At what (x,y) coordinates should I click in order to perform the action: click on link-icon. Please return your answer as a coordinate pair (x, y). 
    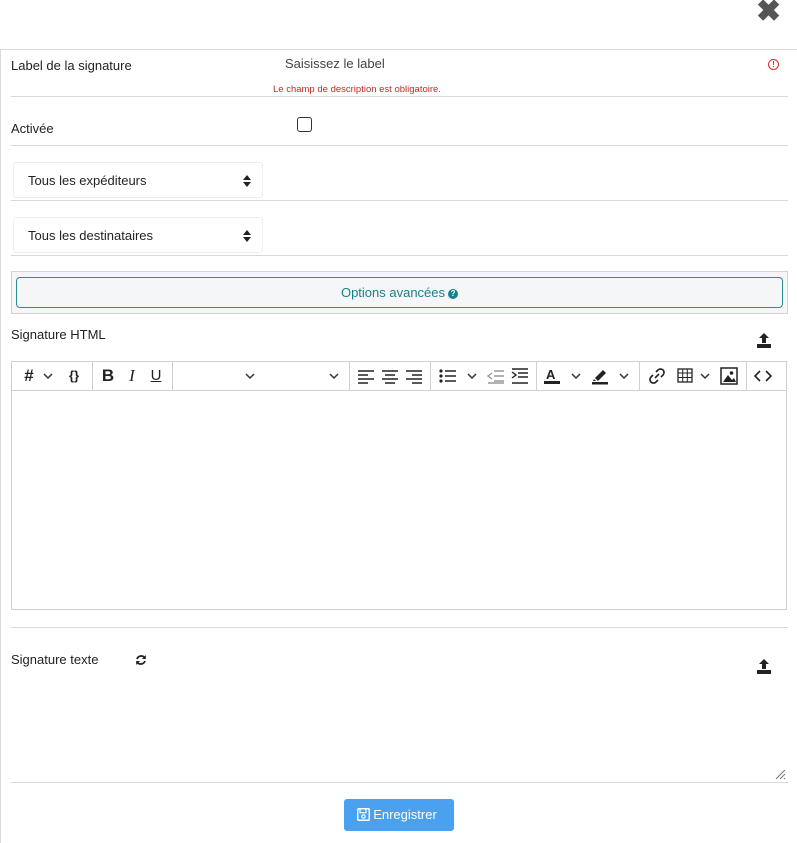
    Looking at the image, I should click on (657, 376).